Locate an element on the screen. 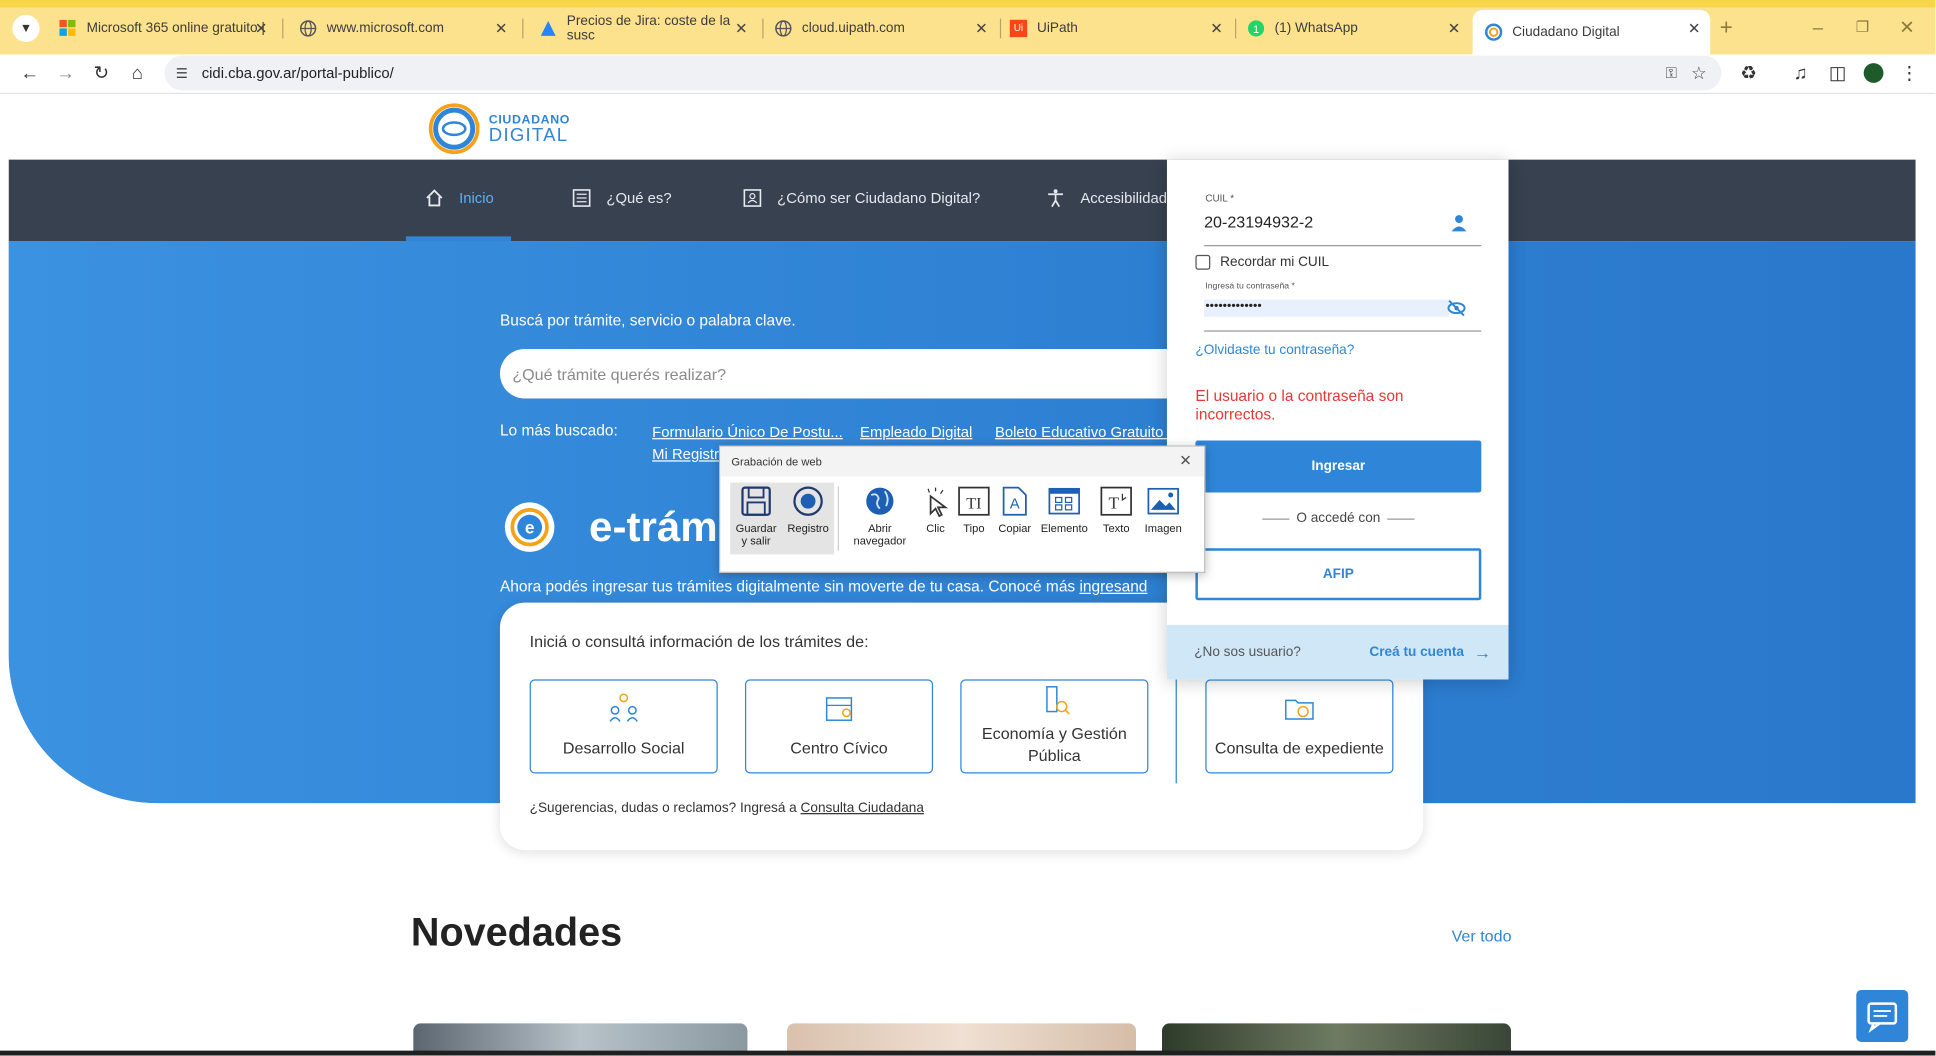 The width and height of the screenshot is (1936, 1056). recorder-record-button: Registro is located at coordinates (808, 509).